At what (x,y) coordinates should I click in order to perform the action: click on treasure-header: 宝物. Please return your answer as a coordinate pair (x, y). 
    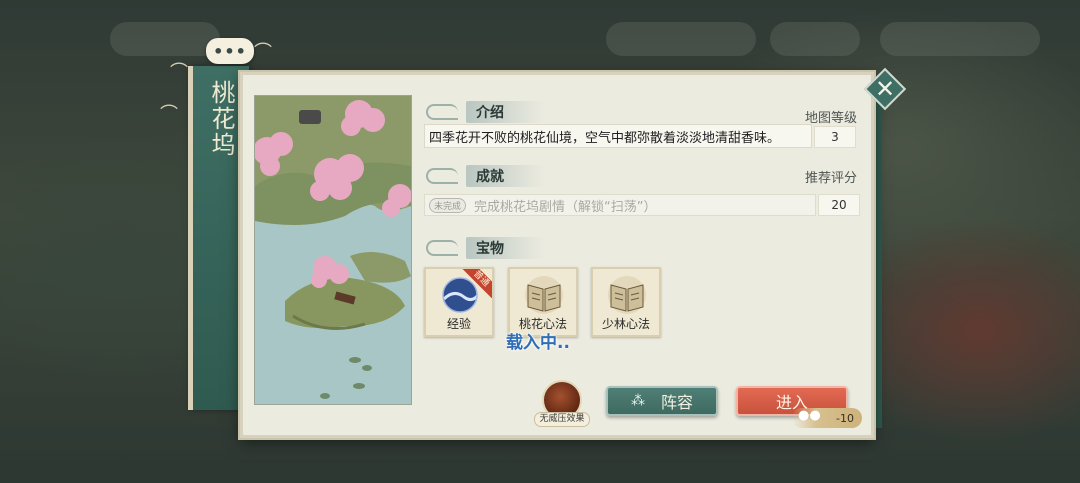
    Looking at the image, I should click on (485, 248).